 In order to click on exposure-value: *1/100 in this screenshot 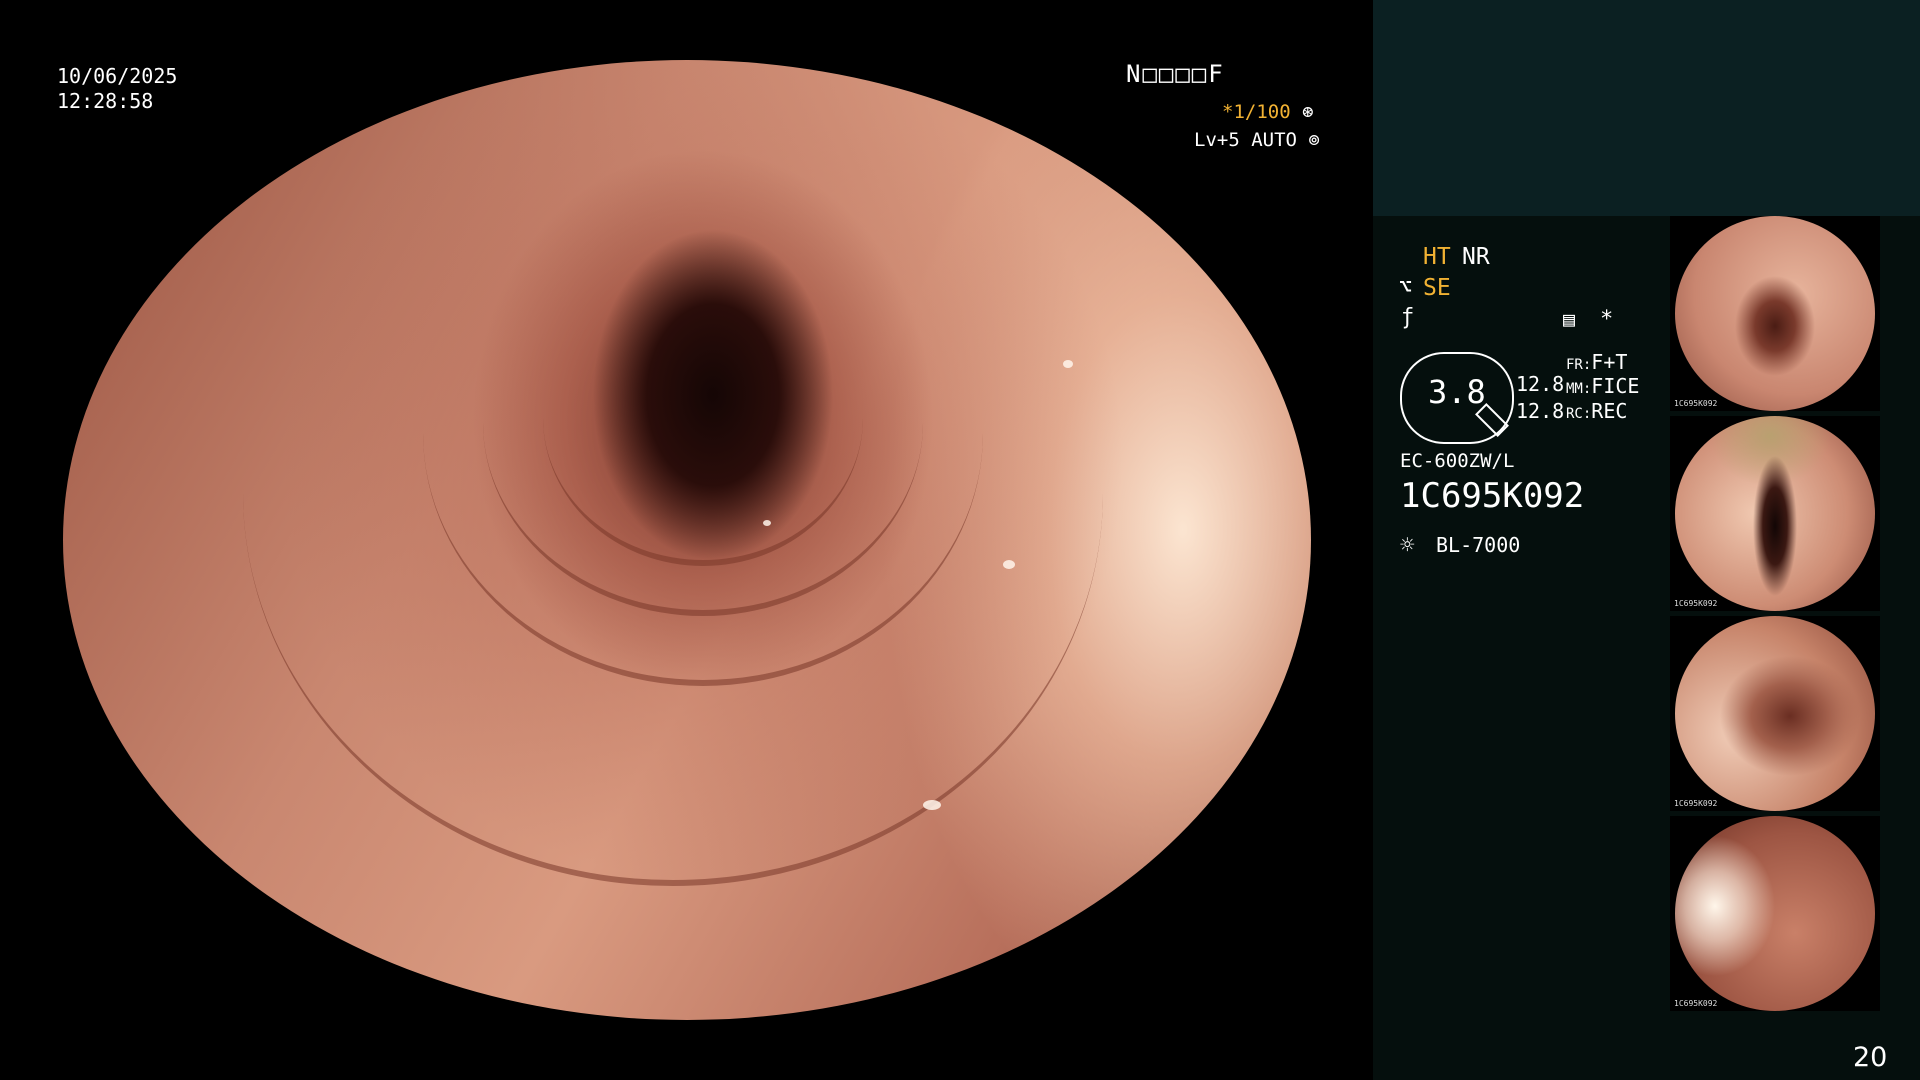, I will do `click(1256, 112)`.